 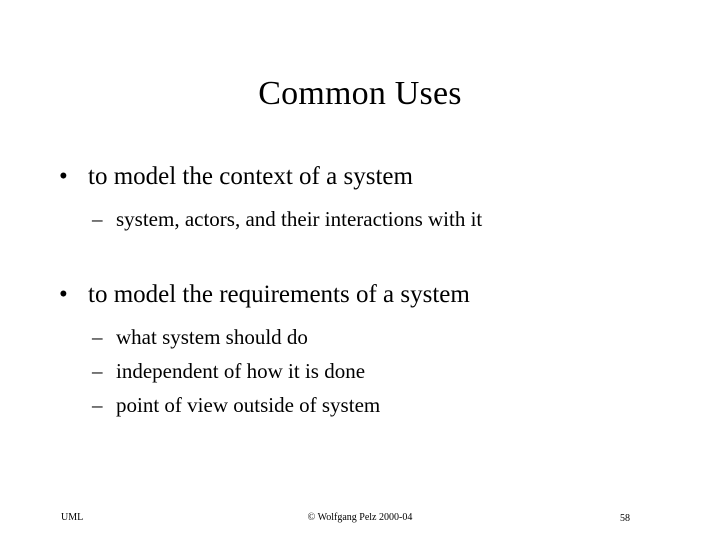 I want to click on bullet-item-label: to model the requirements of a system, so click(x=279, y=294).